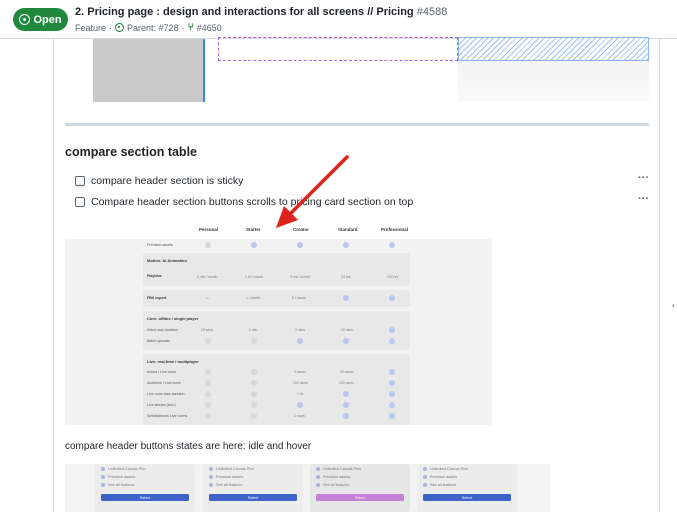 The image size is (677, 512). I want to click on linked-pr-link: #4650, so click(209, 28).